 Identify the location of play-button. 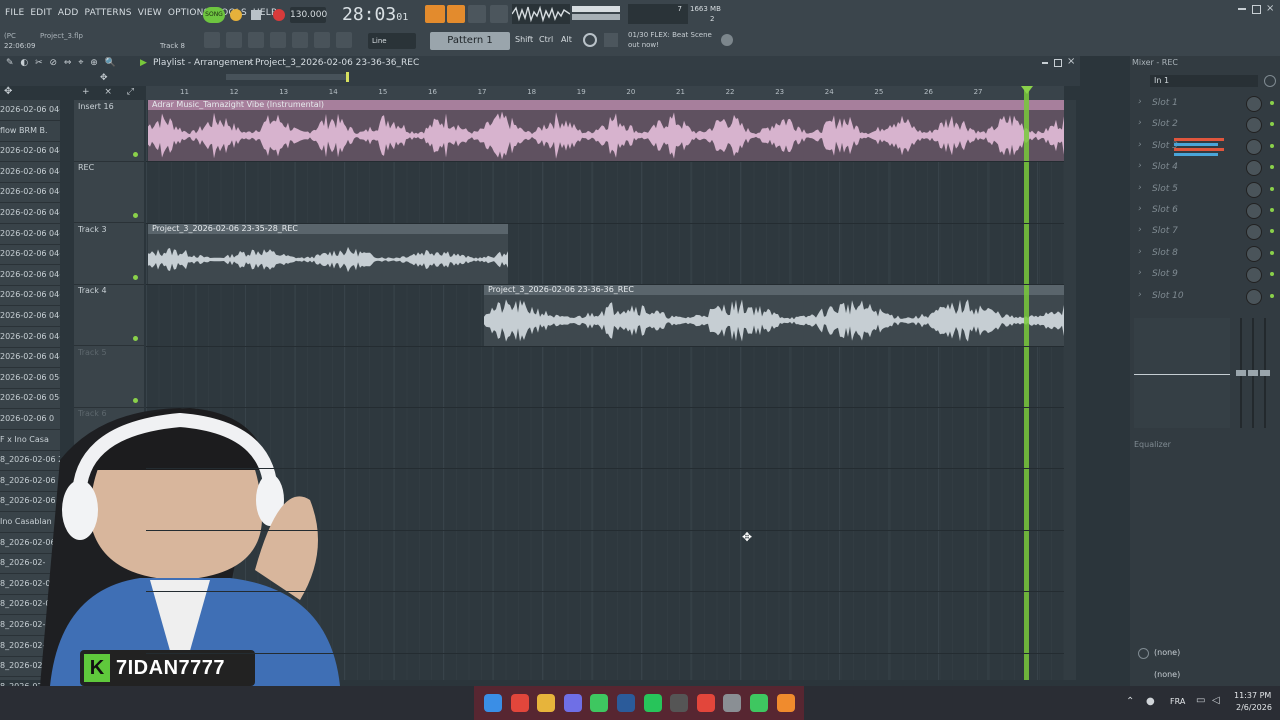
(236, 15).